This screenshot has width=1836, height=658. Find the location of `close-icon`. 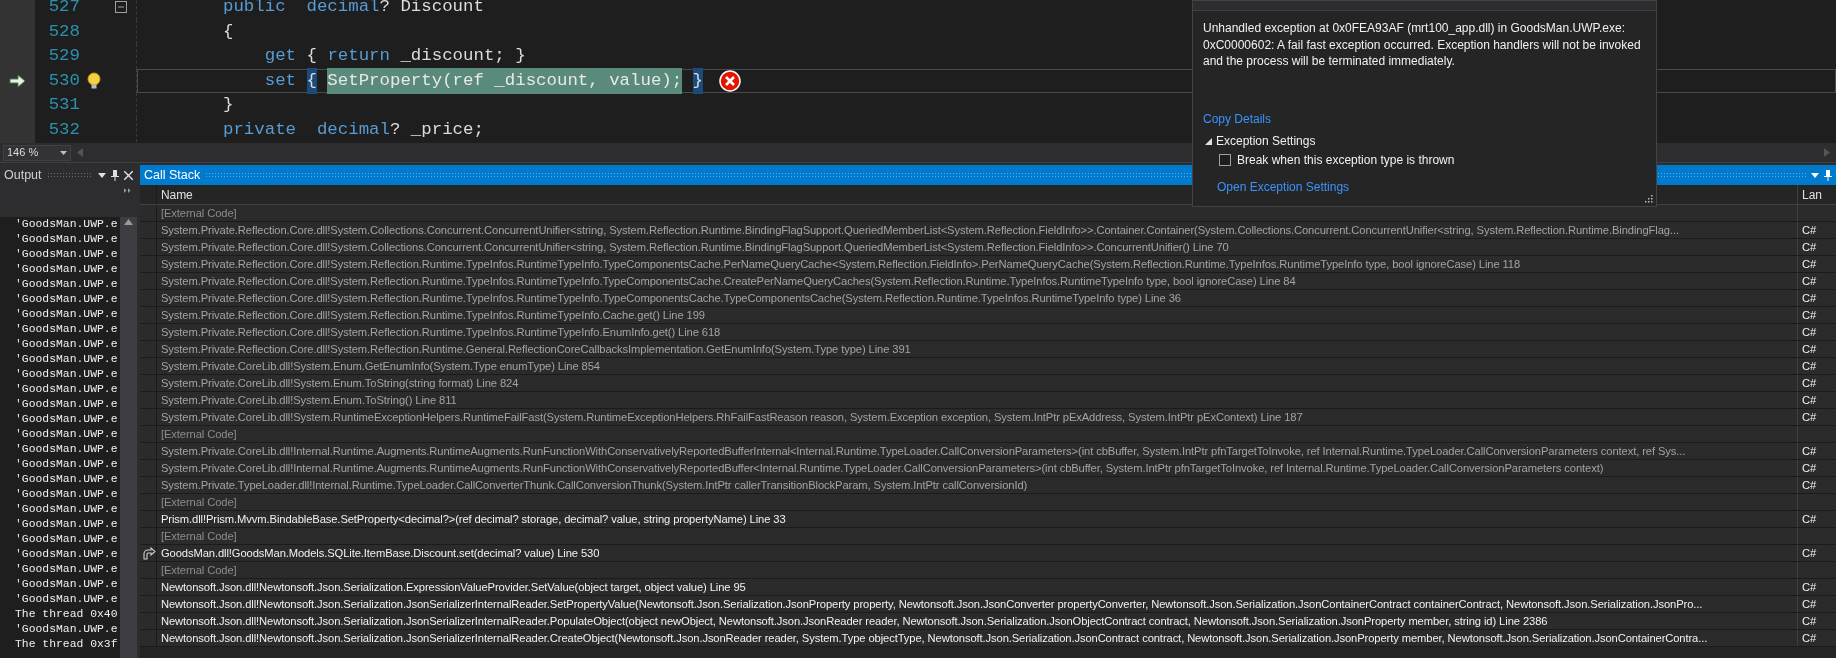

close-icon is located at coordinates (128, 175).